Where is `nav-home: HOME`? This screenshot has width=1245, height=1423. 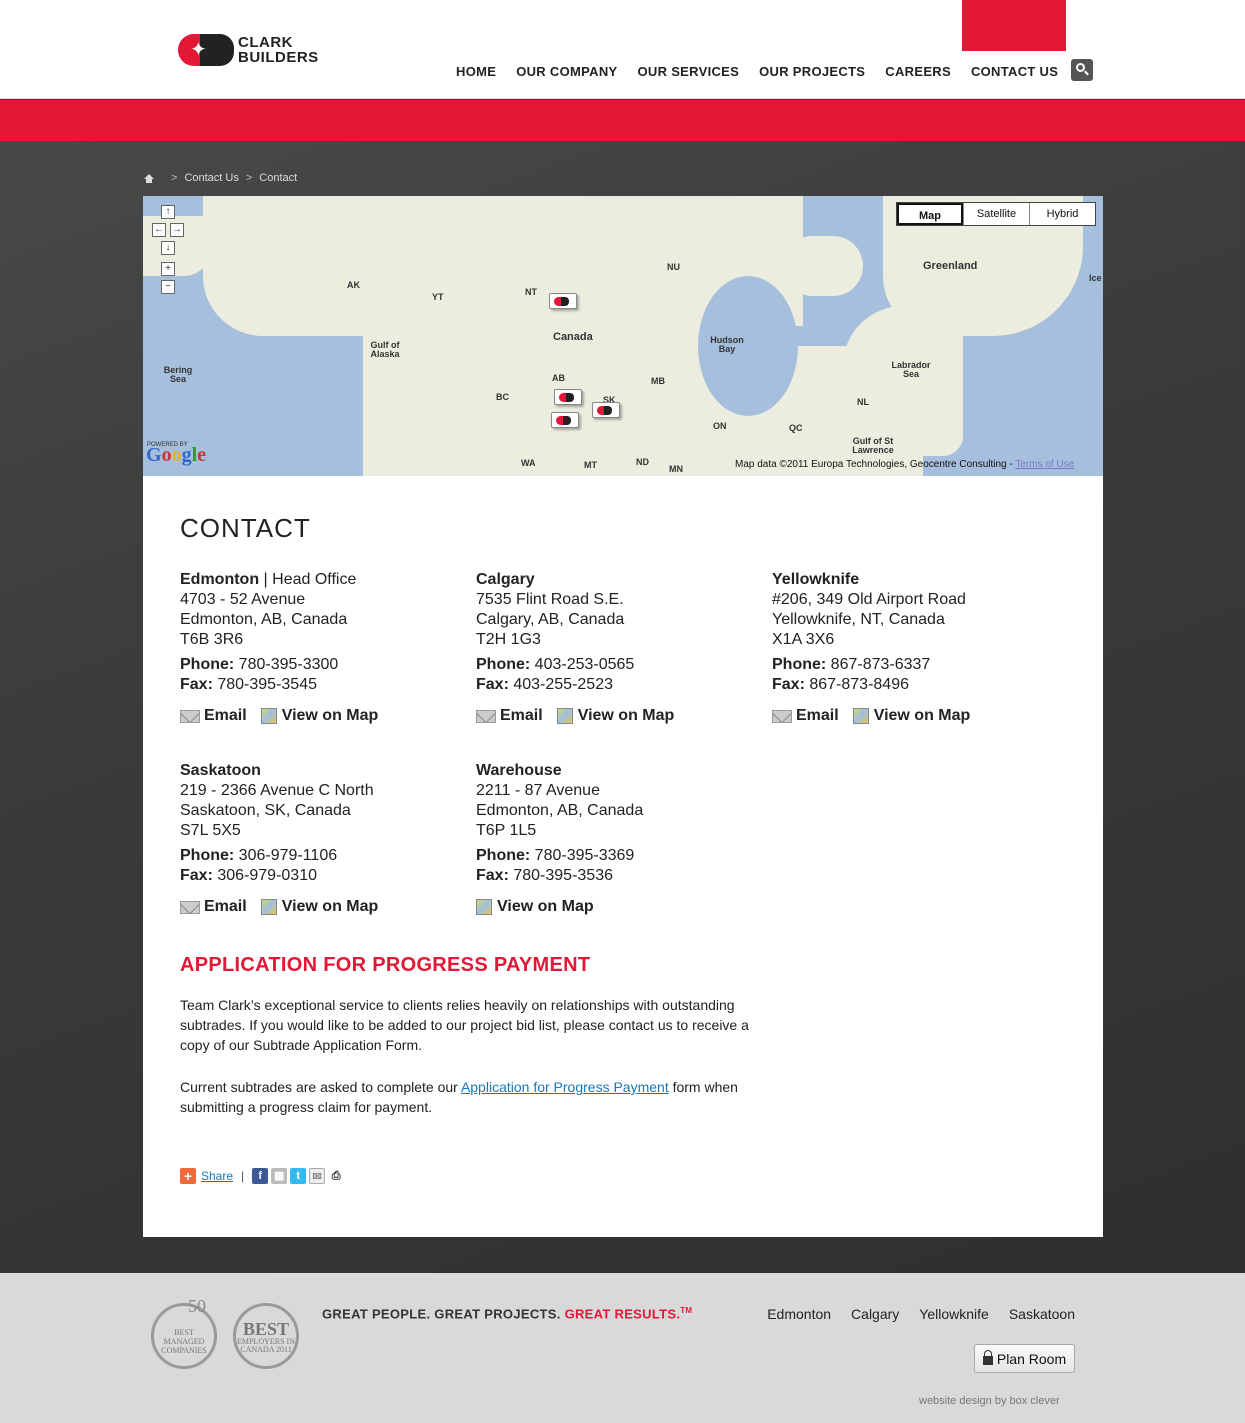 nav-home: HOME is located at coordinates (476, 71).